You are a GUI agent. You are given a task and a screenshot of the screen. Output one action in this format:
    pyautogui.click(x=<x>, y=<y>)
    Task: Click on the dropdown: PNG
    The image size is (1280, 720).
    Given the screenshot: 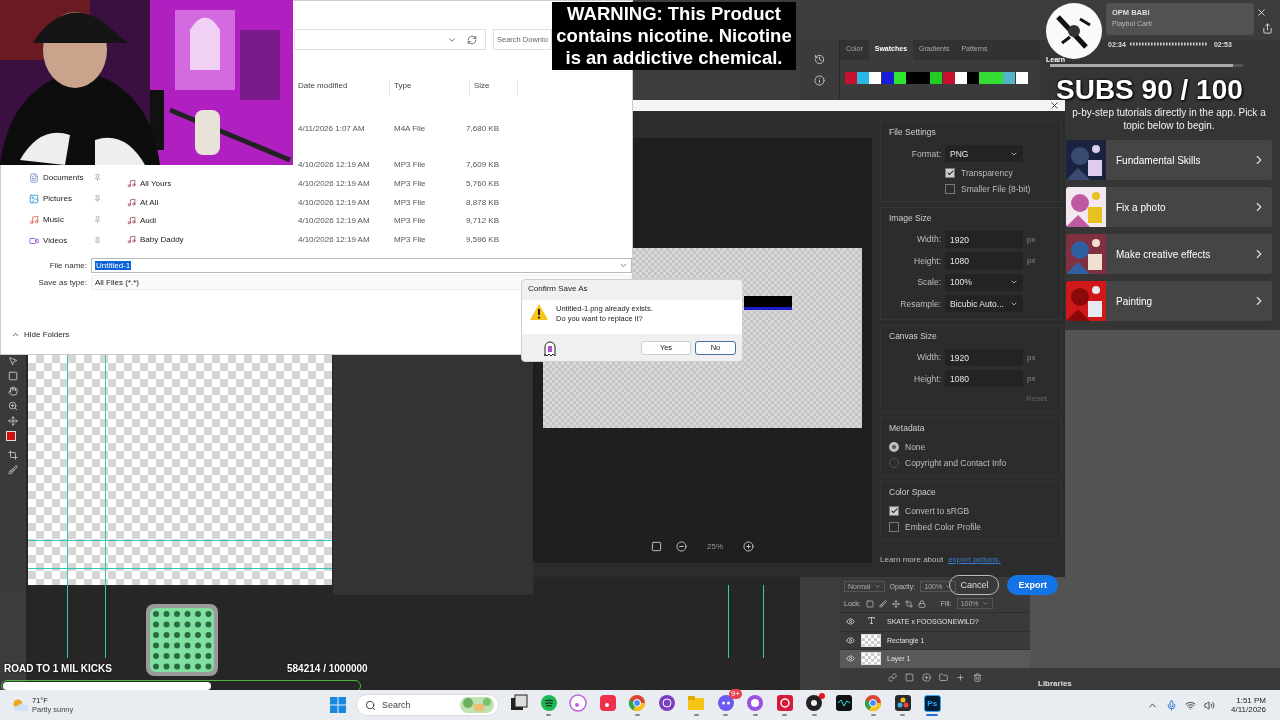 What is the action you would take?
    pyautogui.click(x=984, y=154)
    